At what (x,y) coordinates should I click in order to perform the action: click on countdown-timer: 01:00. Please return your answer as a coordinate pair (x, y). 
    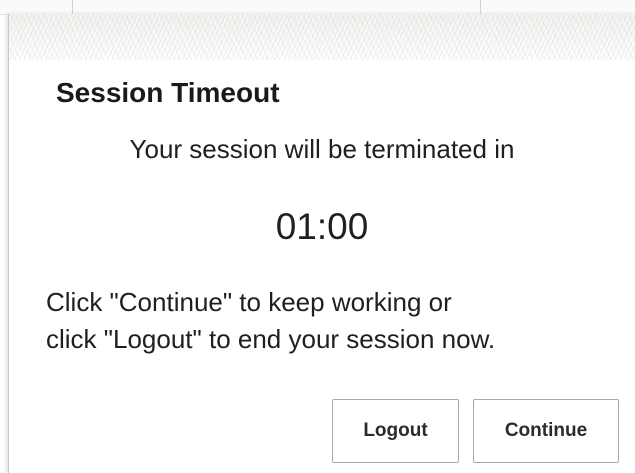
    Looking at the image, I should click on (322, 226).